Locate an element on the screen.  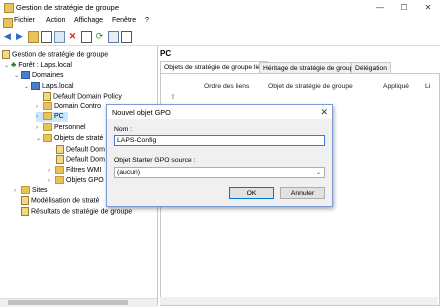
domain-icon is located at coordinates (35, 86).